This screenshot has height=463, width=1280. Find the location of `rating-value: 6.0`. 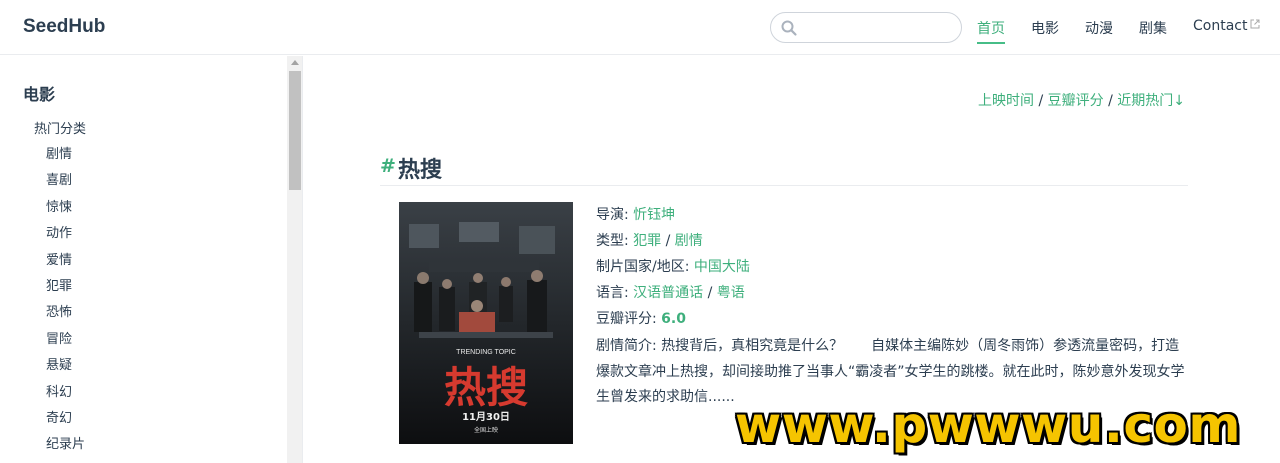

rating-value: 6.0 is located at coordinates (673, 319).